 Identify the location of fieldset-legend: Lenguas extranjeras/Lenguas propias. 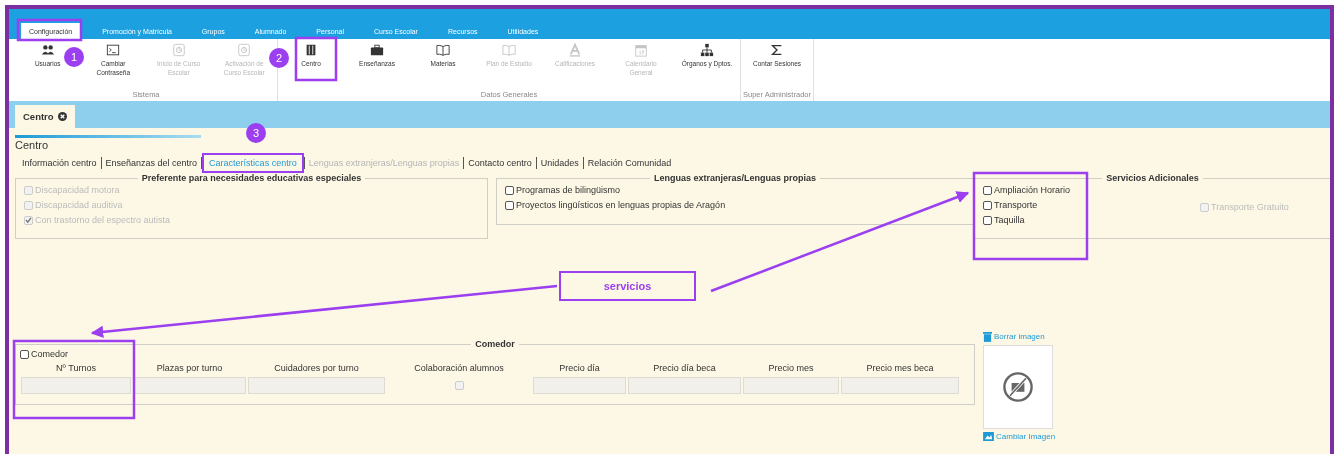
(735, 178).